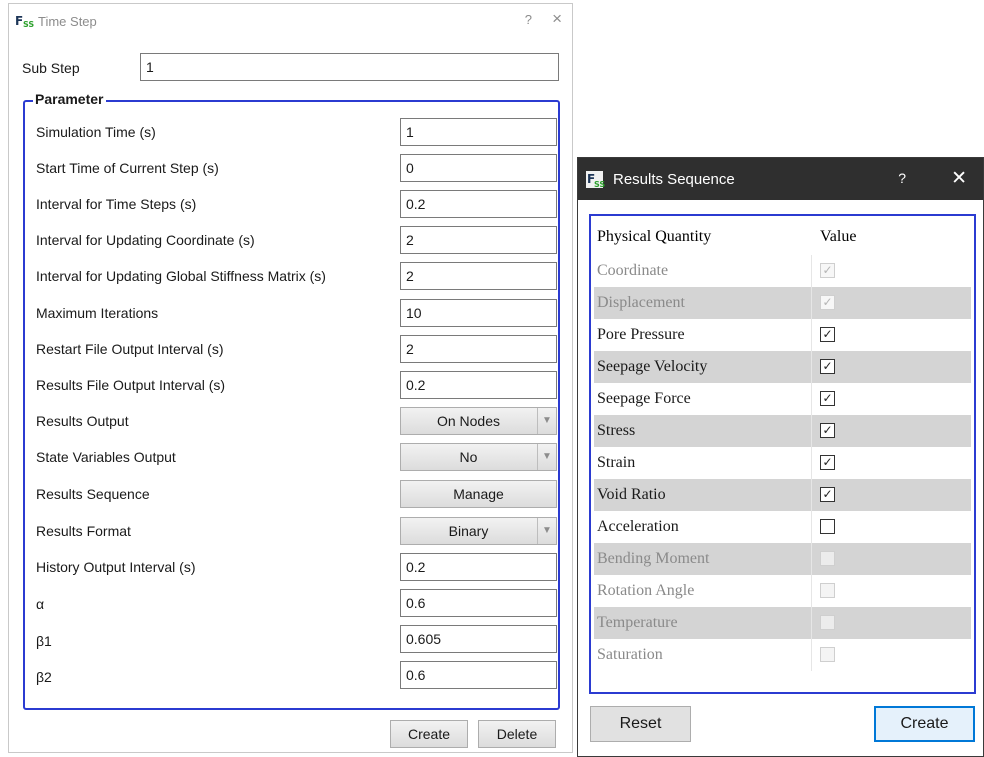 This screenshot has width=984, height=757. I want to click on results-sequence-title: Results Sequence, so click(674, 179).